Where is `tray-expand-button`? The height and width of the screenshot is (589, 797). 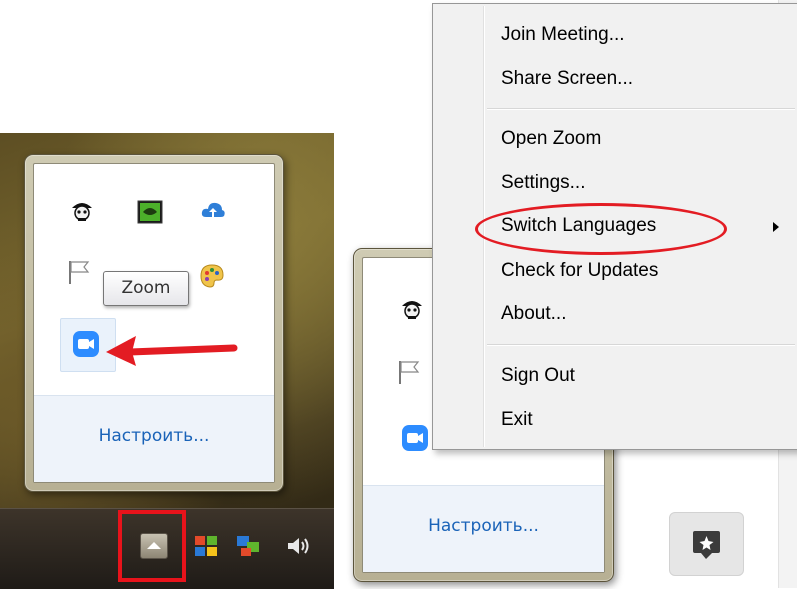
tray-expand-button is located at coordinates (154, 546).